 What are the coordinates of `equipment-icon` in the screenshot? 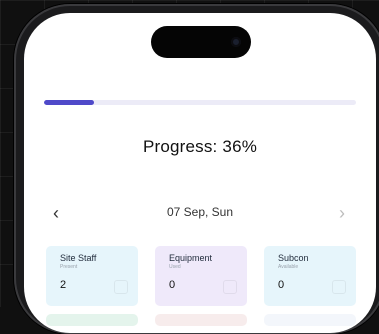 It's located at (230, 287).